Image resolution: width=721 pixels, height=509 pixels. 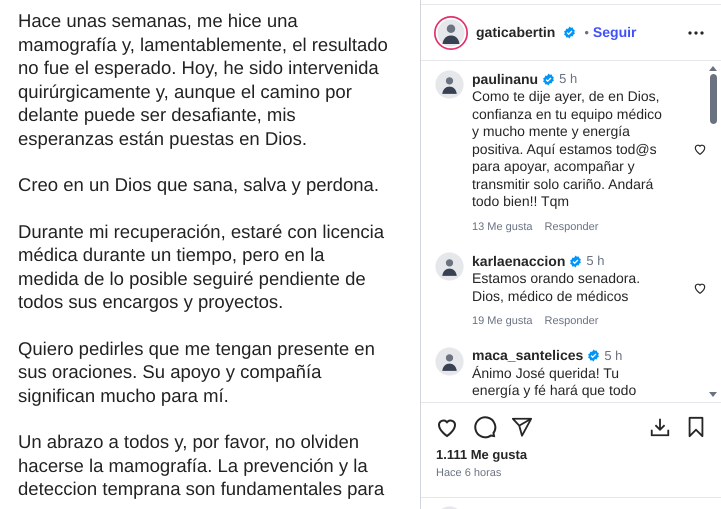 I want to click on follow-button: Seguir, so click(x=614, y=32).